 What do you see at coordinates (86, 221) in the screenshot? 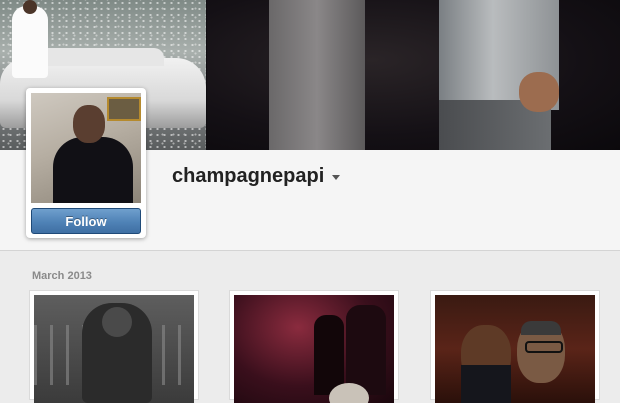
I see `follow-button: Follow` at bounding box center [86, 221].